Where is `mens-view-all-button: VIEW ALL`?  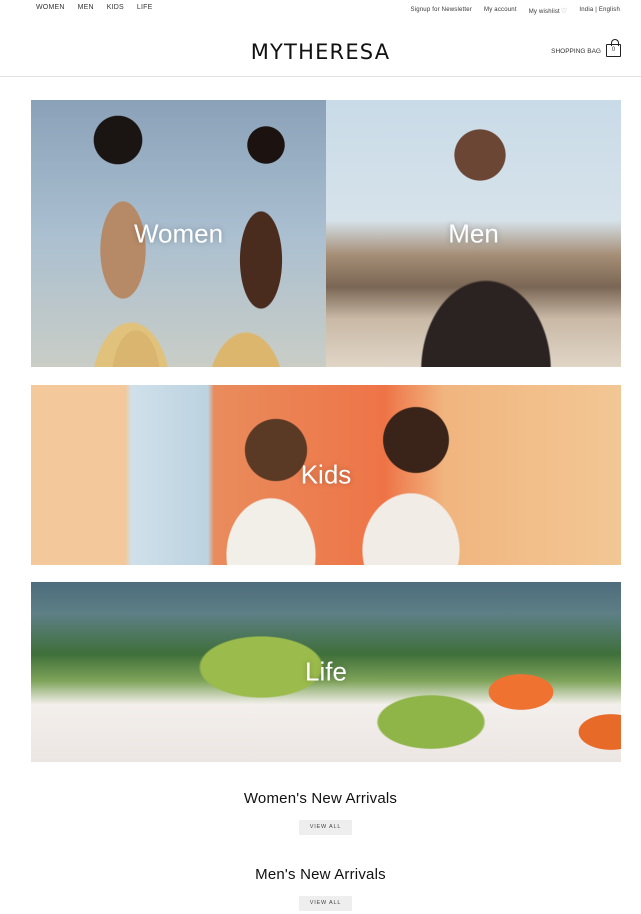
mens-view-all-button: VIEW ALL is located at coordinates (325, 903).